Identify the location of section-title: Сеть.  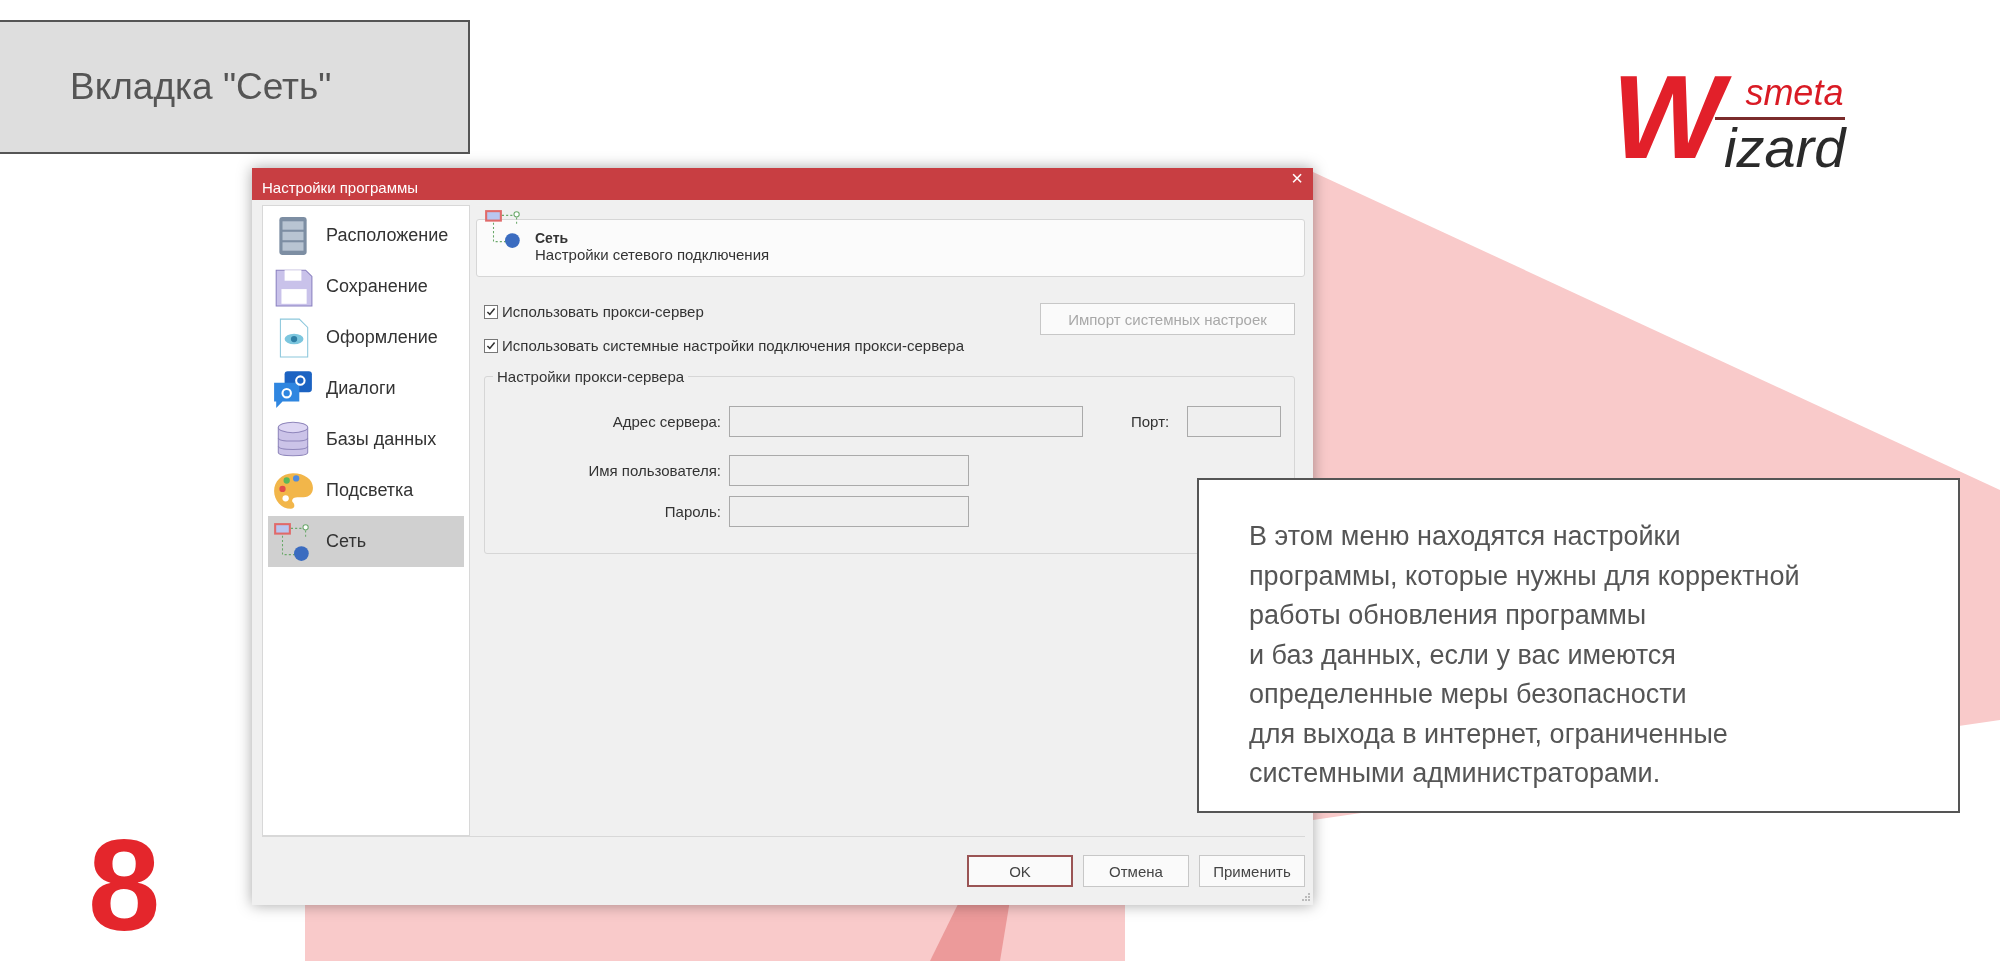
(552, 238).